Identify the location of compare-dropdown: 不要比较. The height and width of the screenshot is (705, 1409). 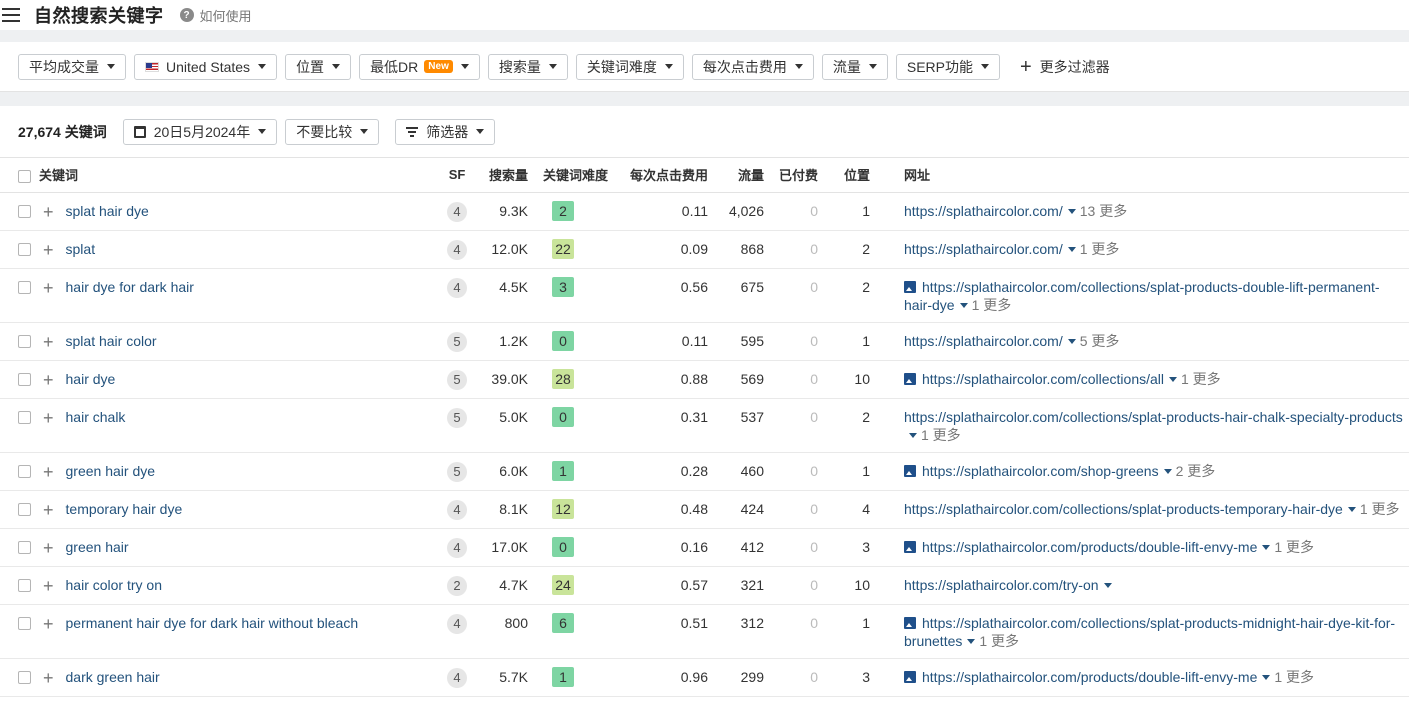
(332, 131).